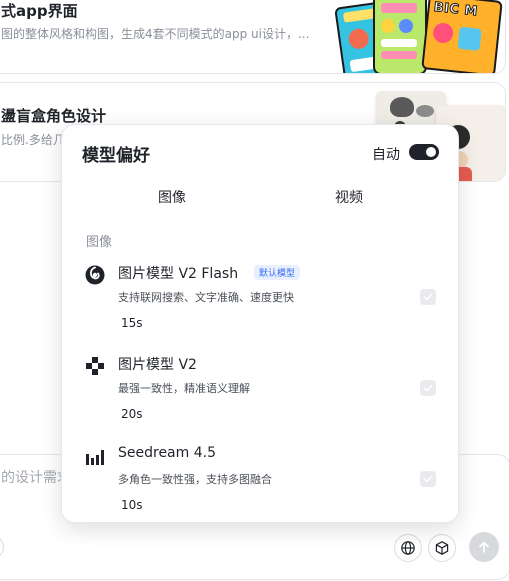 The width and height of the screenshot is (509, 581). Describe the element at coordinates (455, 10) in the screenshot. I see `thumbnail-text: BIC M` at that location.